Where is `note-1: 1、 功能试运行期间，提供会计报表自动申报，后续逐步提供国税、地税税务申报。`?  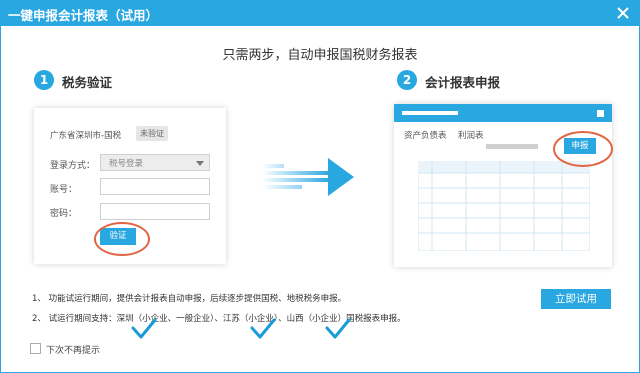
note-1: 1、 功能试运行期间，提供会计报表自动申报，后续逐步提供国税、地税税务申报。 is located at coordinates (189, 299).